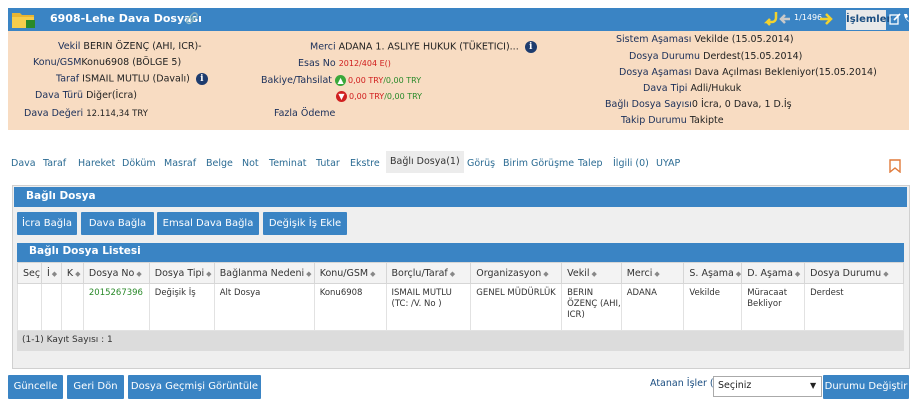 Image resolution: width=919 pixels, height=407 pixels. What do you see at coordinates (139, 163) in the screenshot?
I see `tab-dokum: Döküm` at bounding box center [139, 163].